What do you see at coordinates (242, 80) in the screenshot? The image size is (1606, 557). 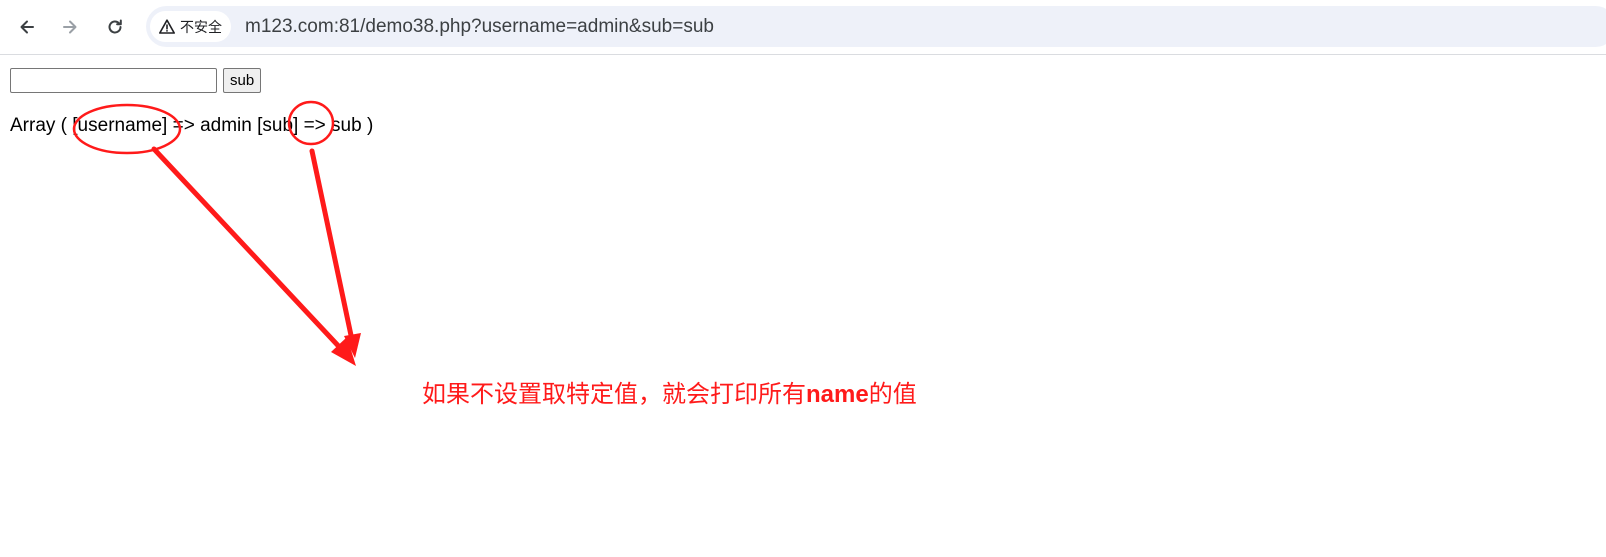 I see `sub-button: sub` at bounding box center [242, 80].